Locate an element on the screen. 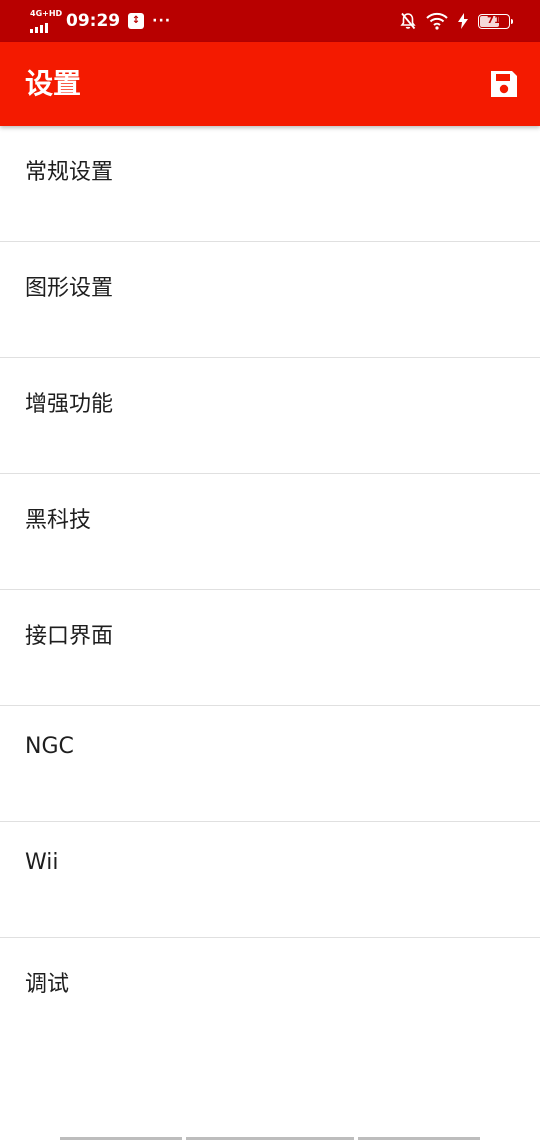 The width and height of the screenshot is (540, 1140). more-notifications-icon: ··· is located at coordinates (162, 21).